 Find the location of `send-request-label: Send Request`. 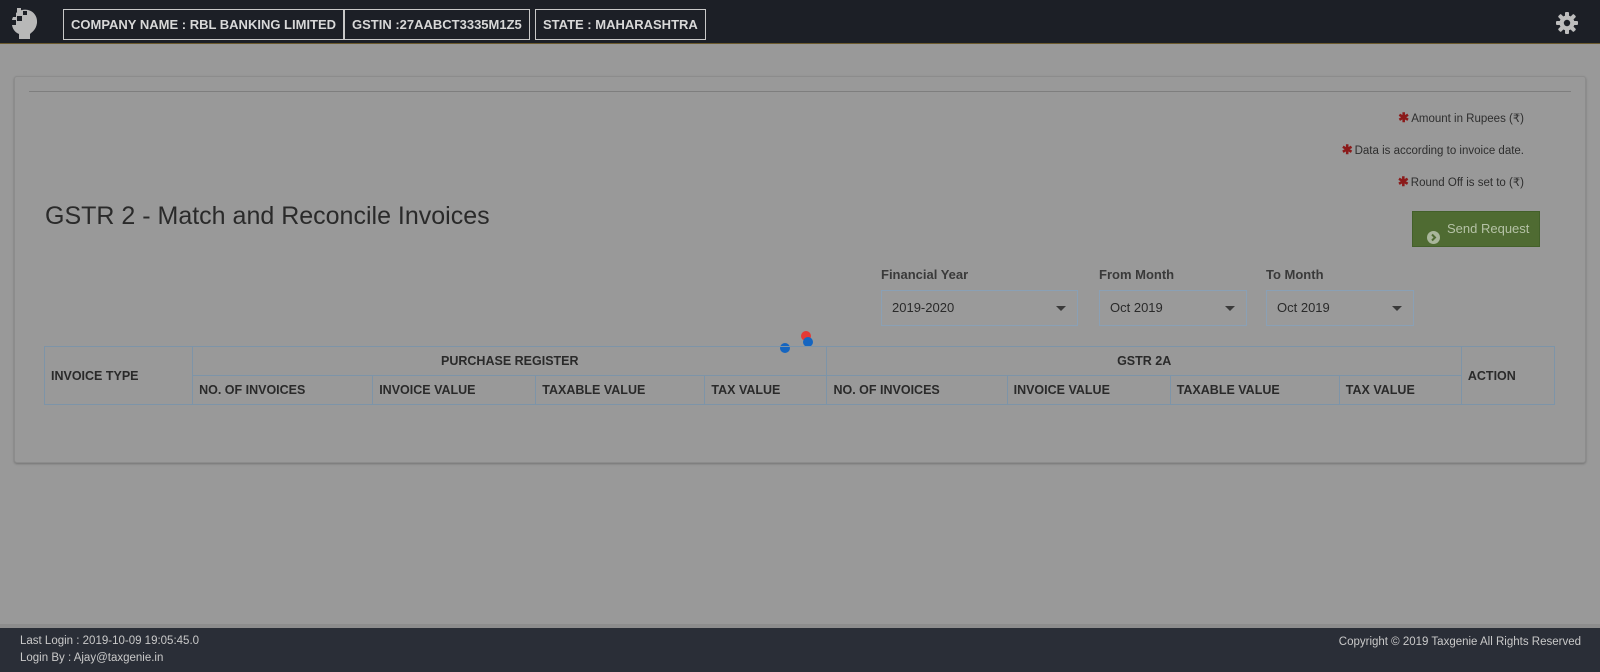

send-request-label: Send Request is located at coordinates (1488, 228).